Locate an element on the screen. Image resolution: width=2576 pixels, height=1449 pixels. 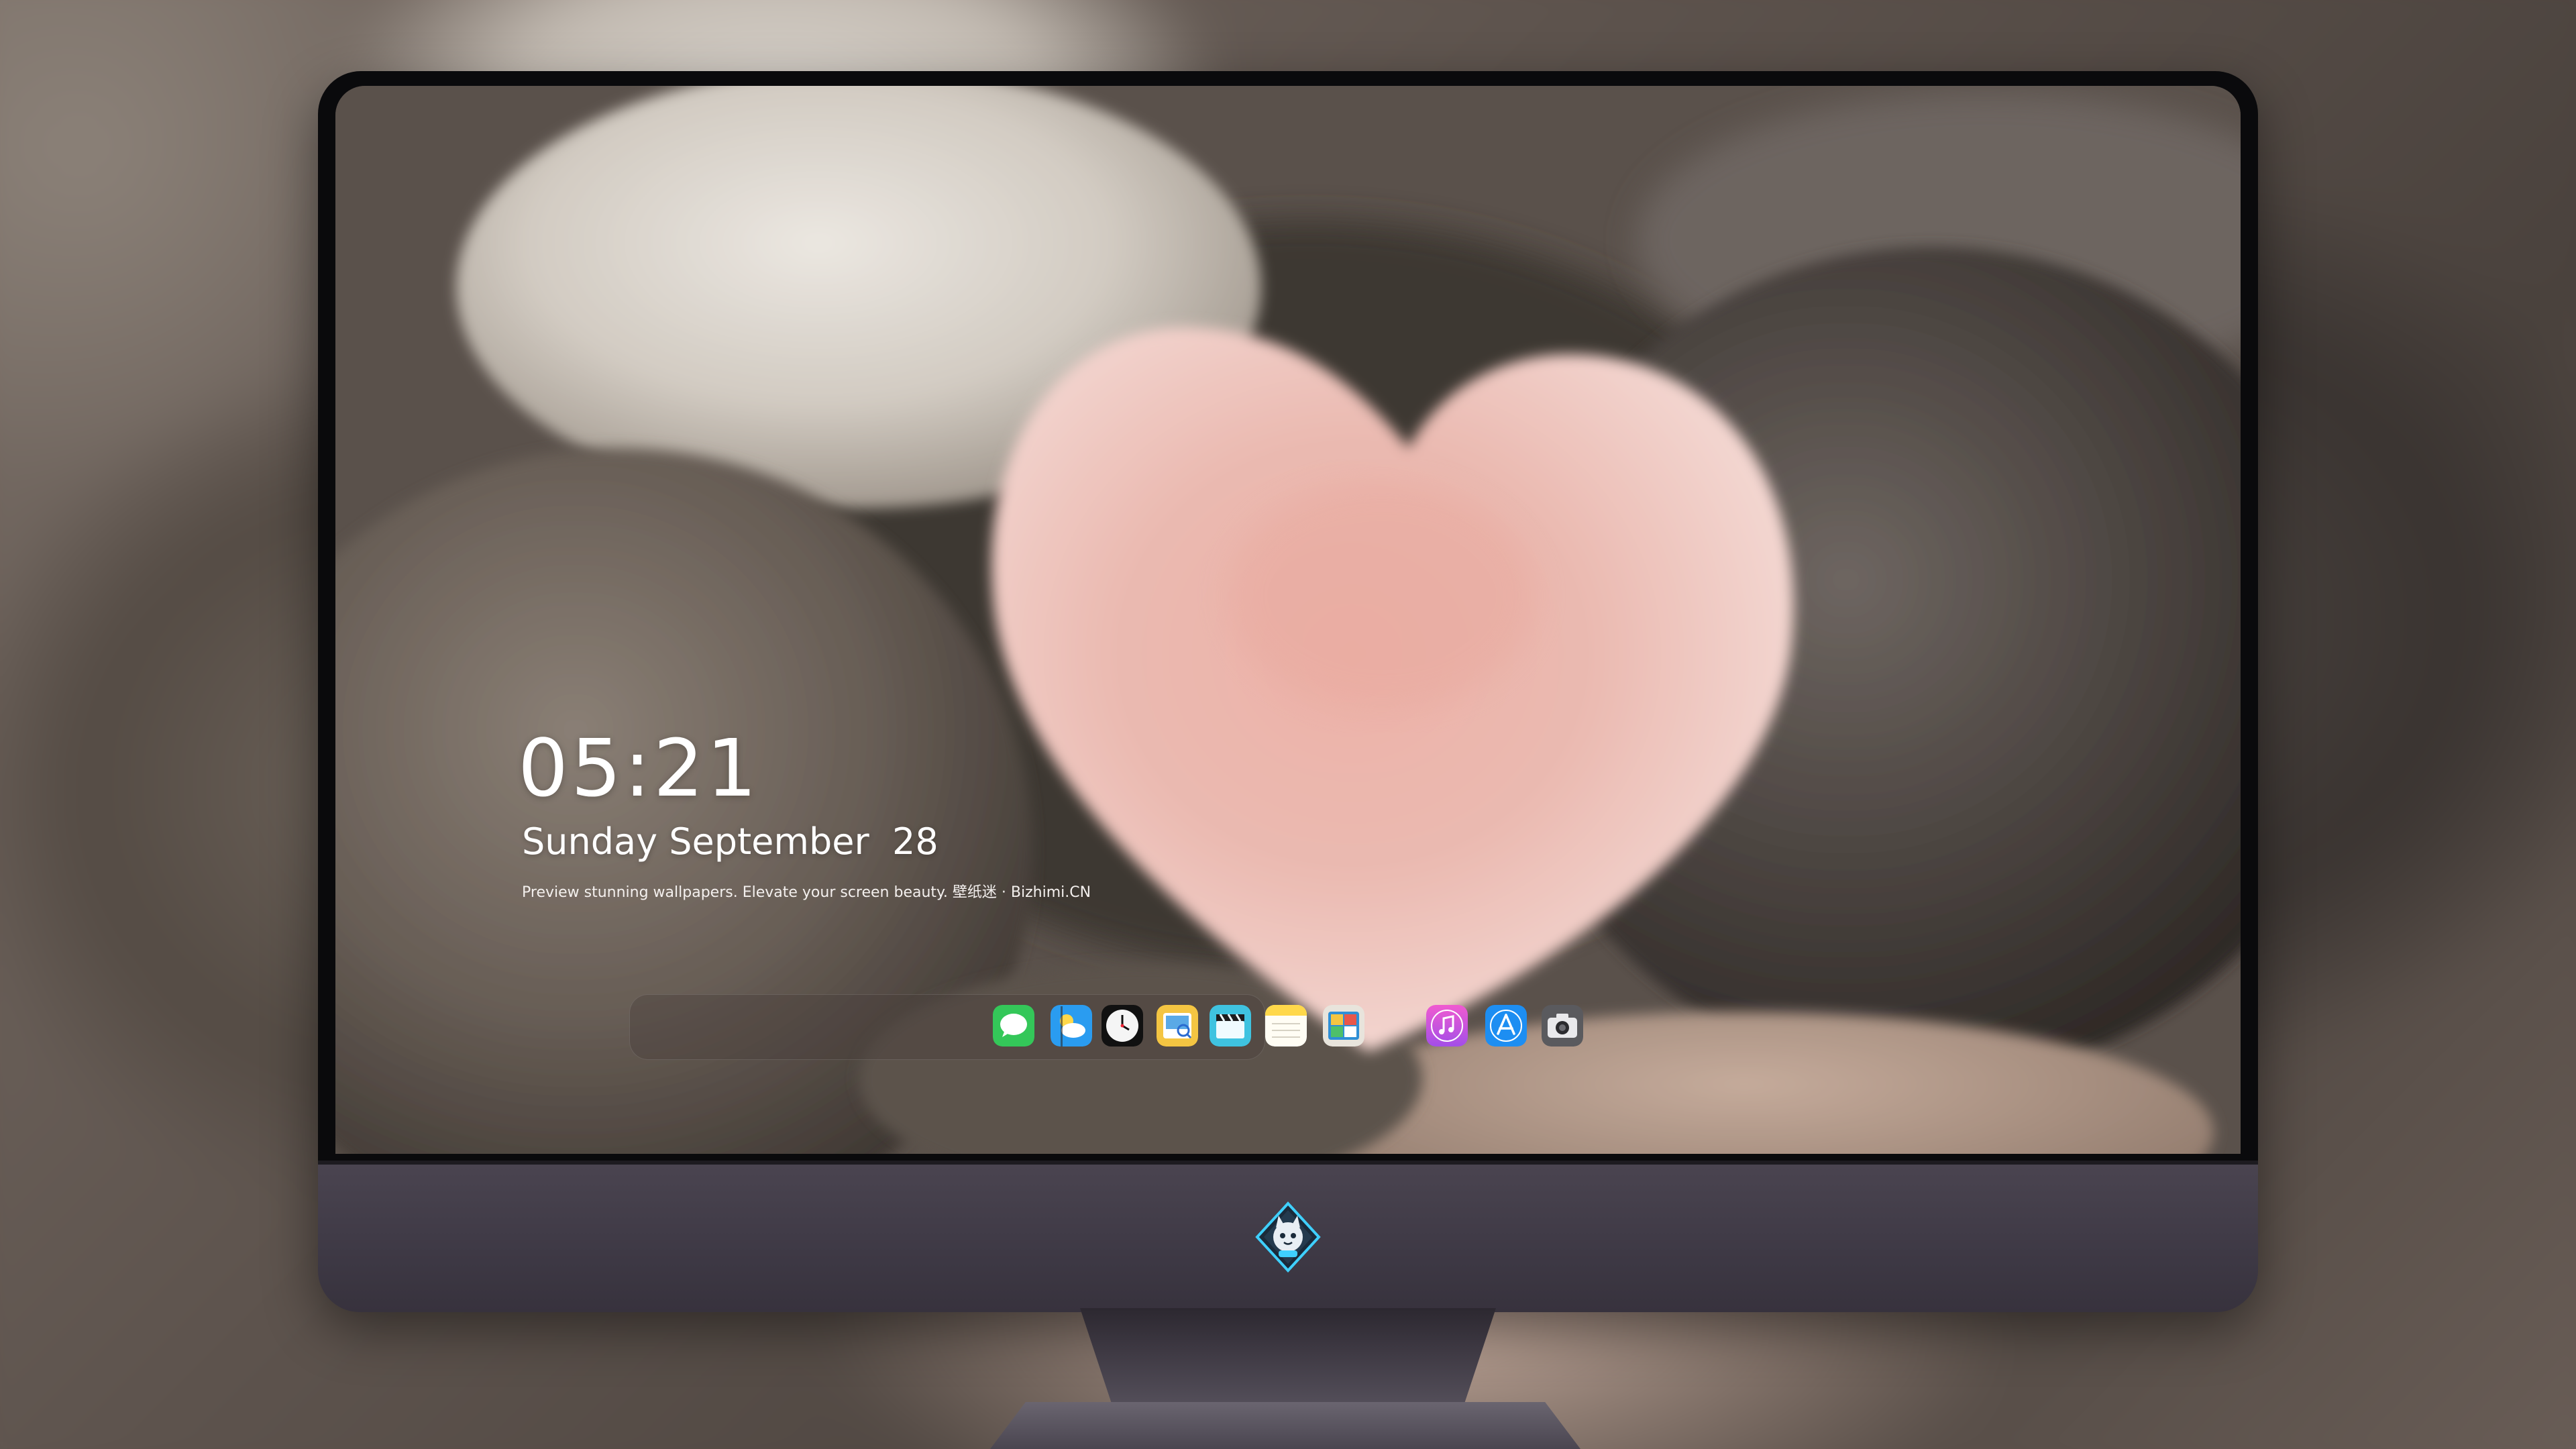
lock-clock: 05:21 is located at coordinates (639, 768).